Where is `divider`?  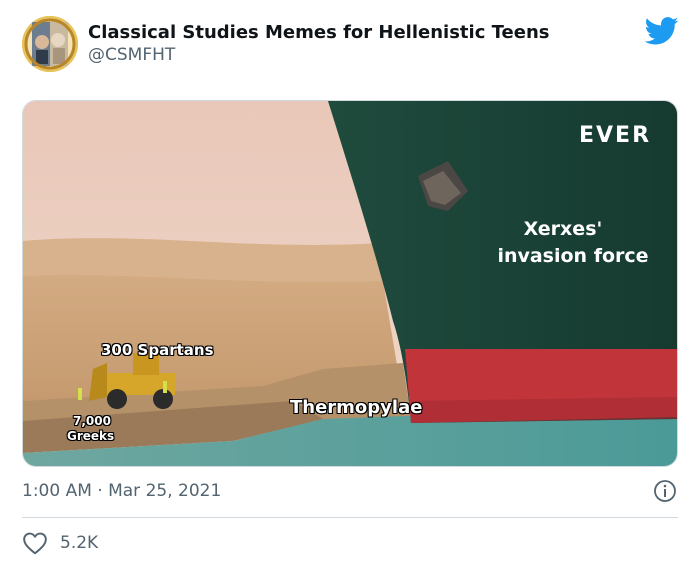
divider is located at coordinates (350, 517).